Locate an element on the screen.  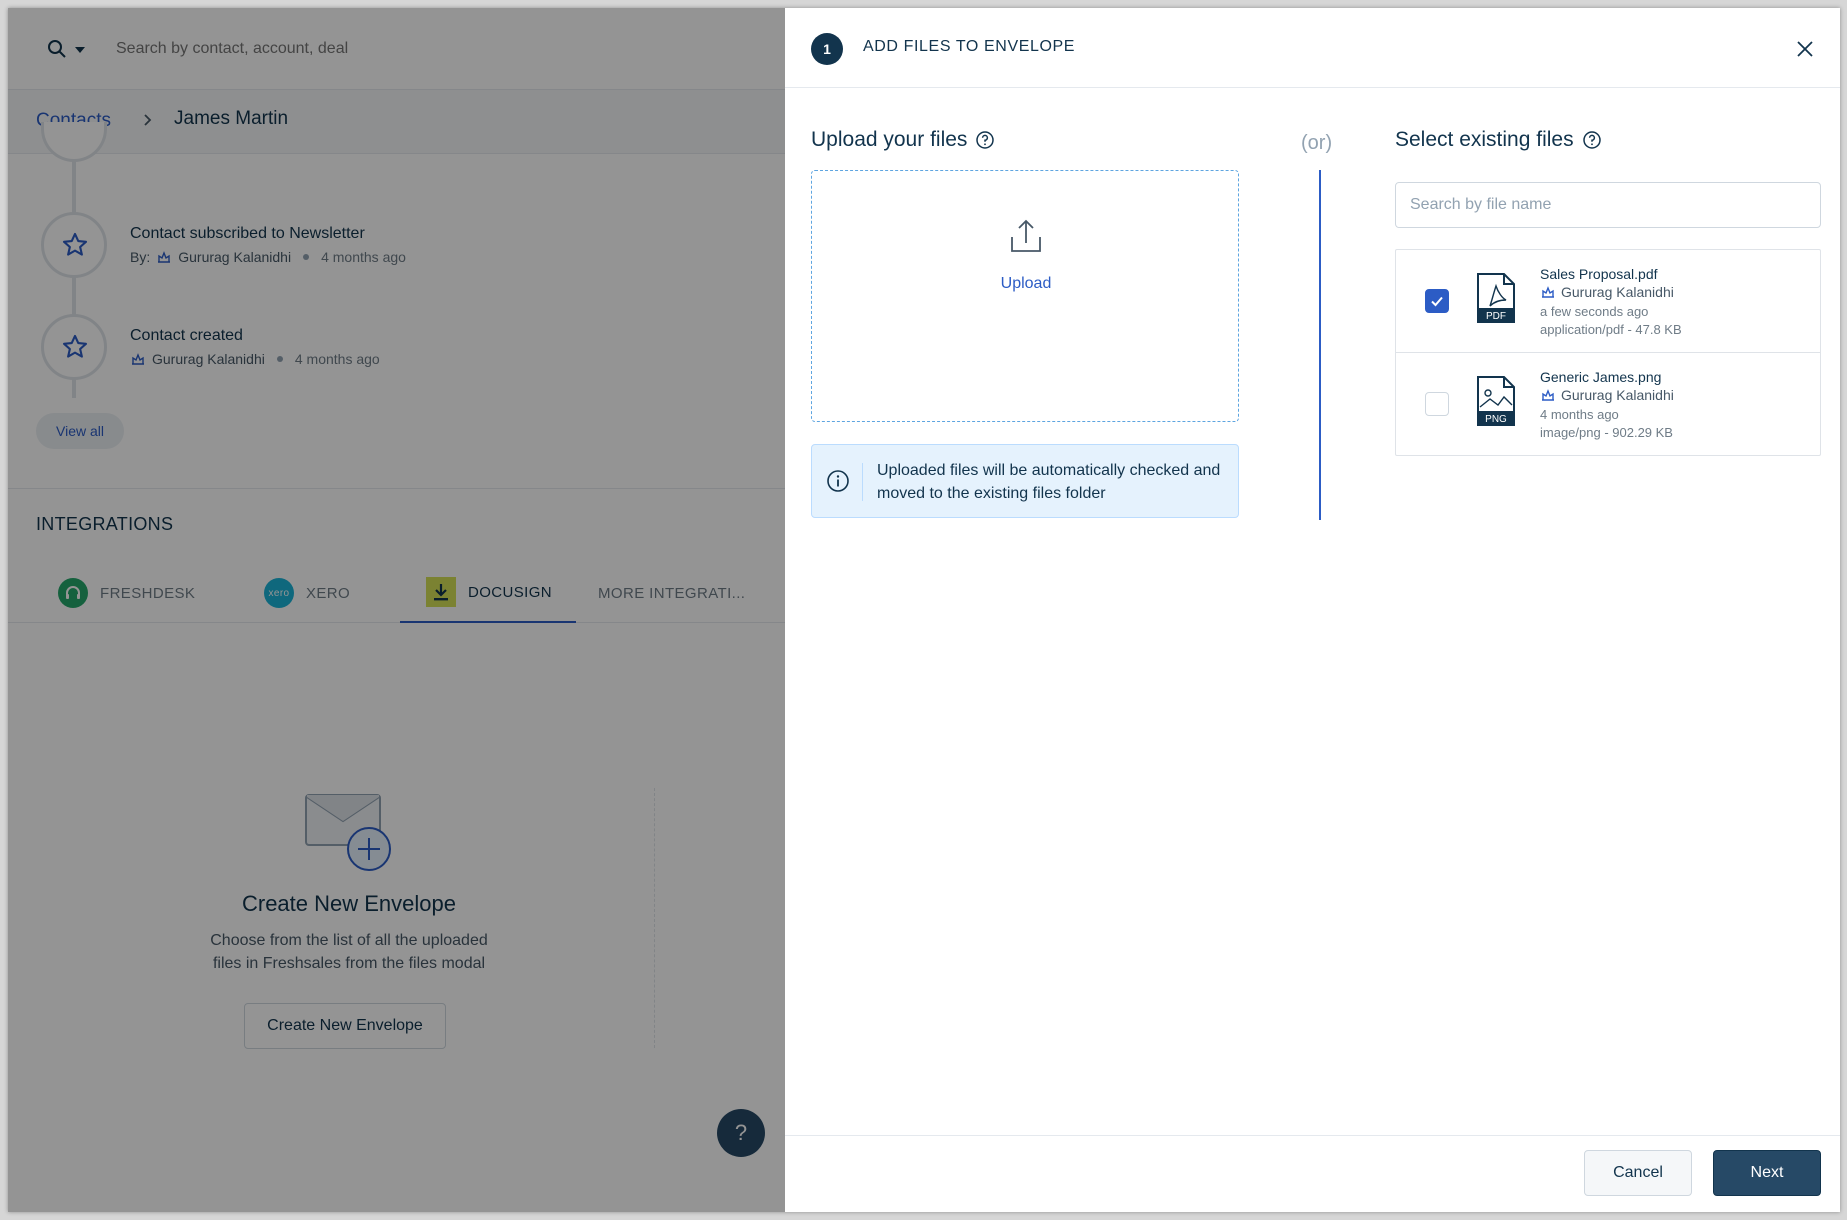
info-separator is located at coordinates (862, 482).